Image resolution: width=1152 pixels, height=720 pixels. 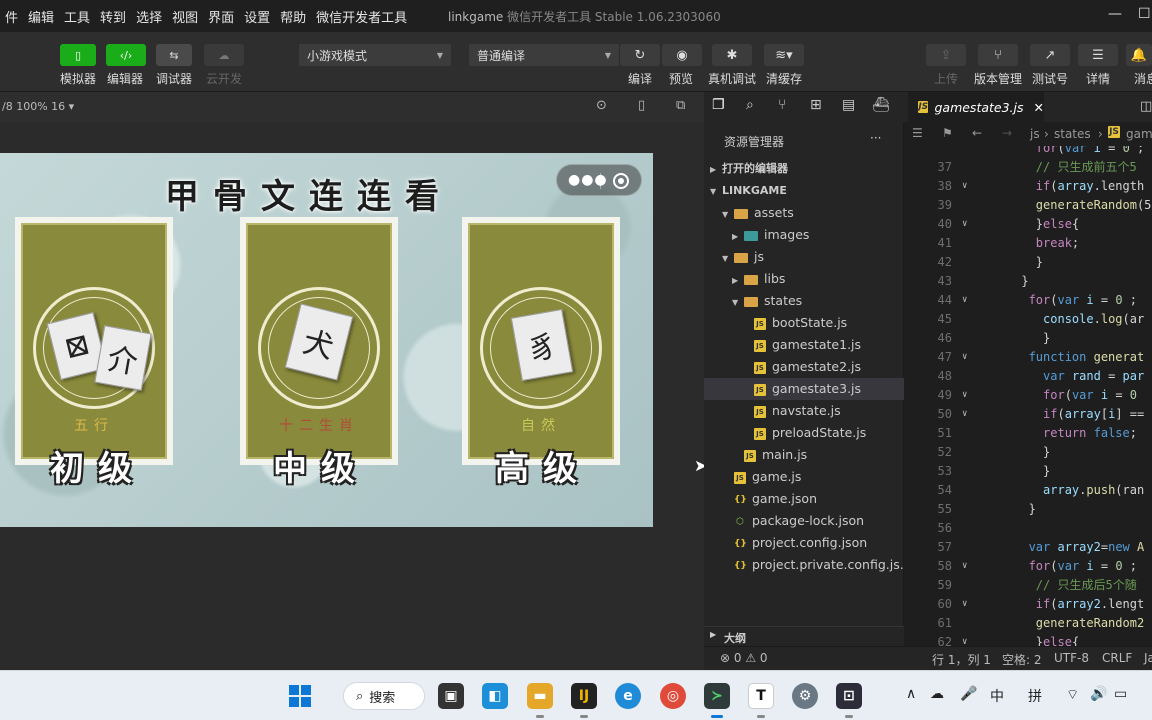 I want to click on bilibili-icon: ⊡, so click(x=849, y=696).